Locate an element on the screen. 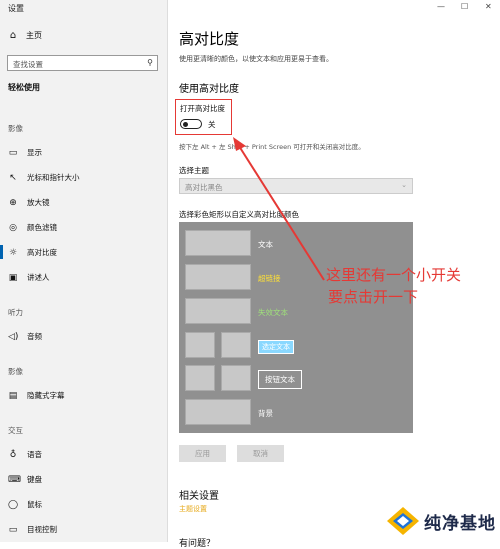 The width and height of the screenshot is (500, 549). annotation-line-1: 这里还有一个小开关 is located at coordinates (394, 275).